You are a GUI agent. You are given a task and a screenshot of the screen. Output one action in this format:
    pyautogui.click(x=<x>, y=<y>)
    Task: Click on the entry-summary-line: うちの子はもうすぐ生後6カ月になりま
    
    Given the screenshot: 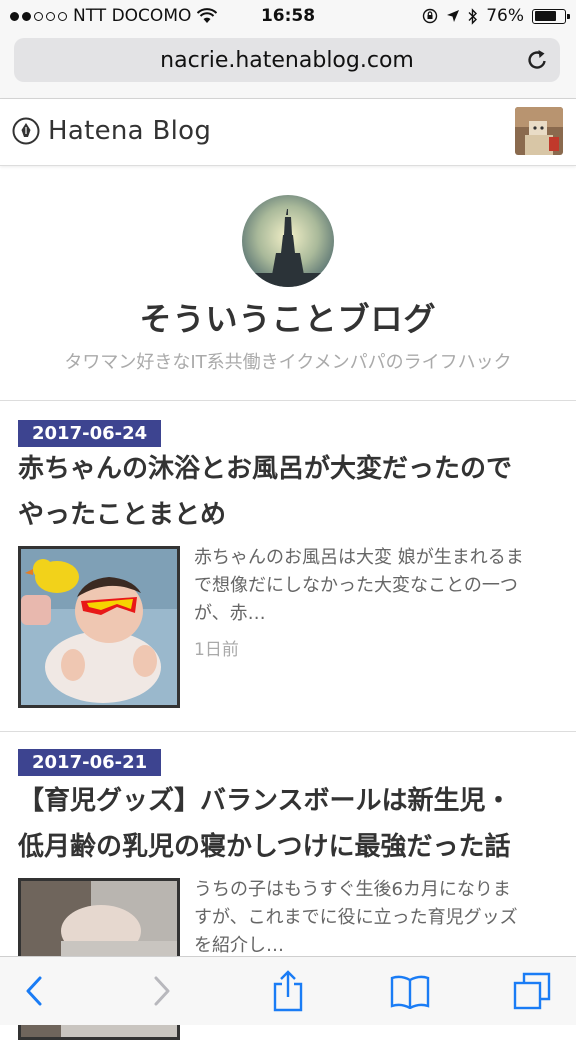 What is the action you would take?
    pyautogui.click(x=352, y=889)
    